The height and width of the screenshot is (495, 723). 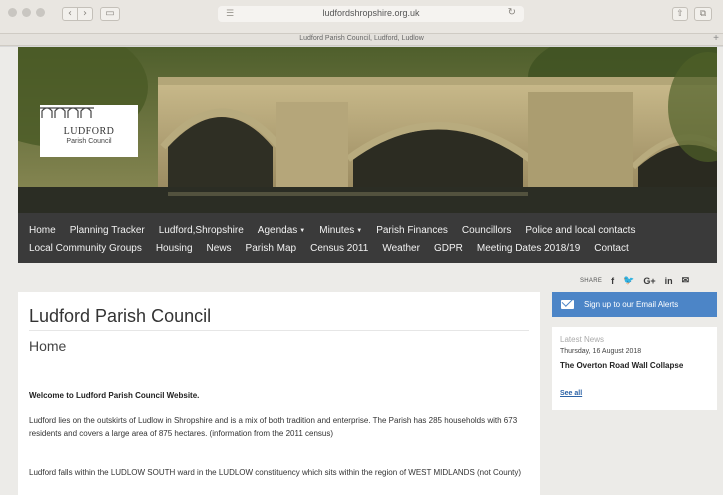 What do you see at coordinates (612, 281) in the screenshot?
I see `facebook-icon: f` at bounding box center [612, 281].